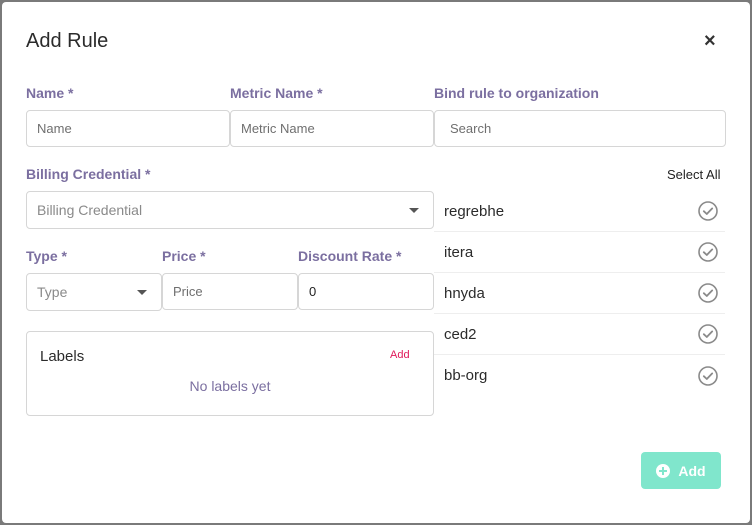 Image resolution: width=752 pixels, height=525 pixels. Describe the element at coordinates (67, 41) in the screenshot. I see `modal-title: Add Rule` at that location.